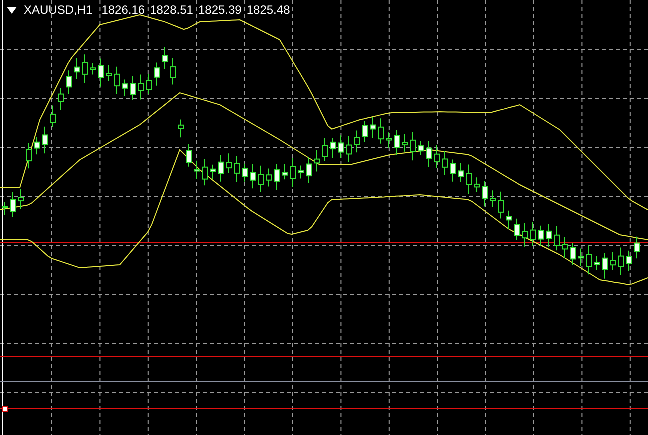 Image resolution: width=648 pixels, height=435 pixels. Describe the element at coordinates (268, 10) in the screenshot. I see `price-quote: 1825.48` at that location.